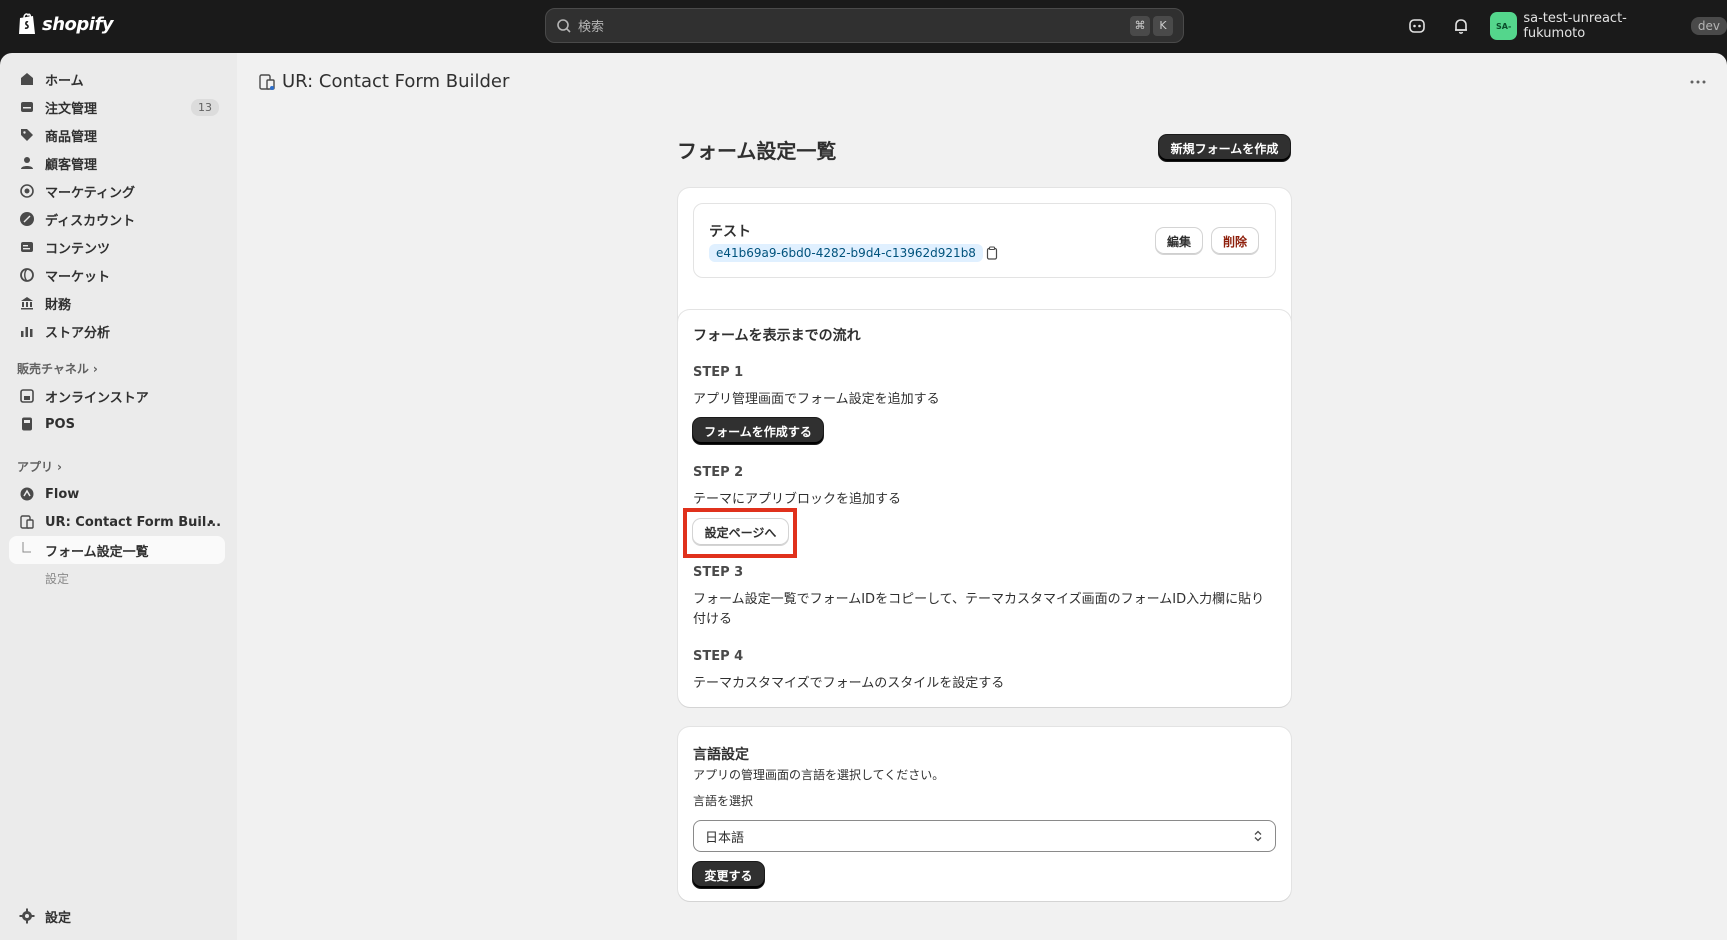 This screenshot has height=940, width=1727. What do you see at coordinates (1417, 26) in the screenshot?
I see `sidekick-icon` at bounding box center [1417, 26].